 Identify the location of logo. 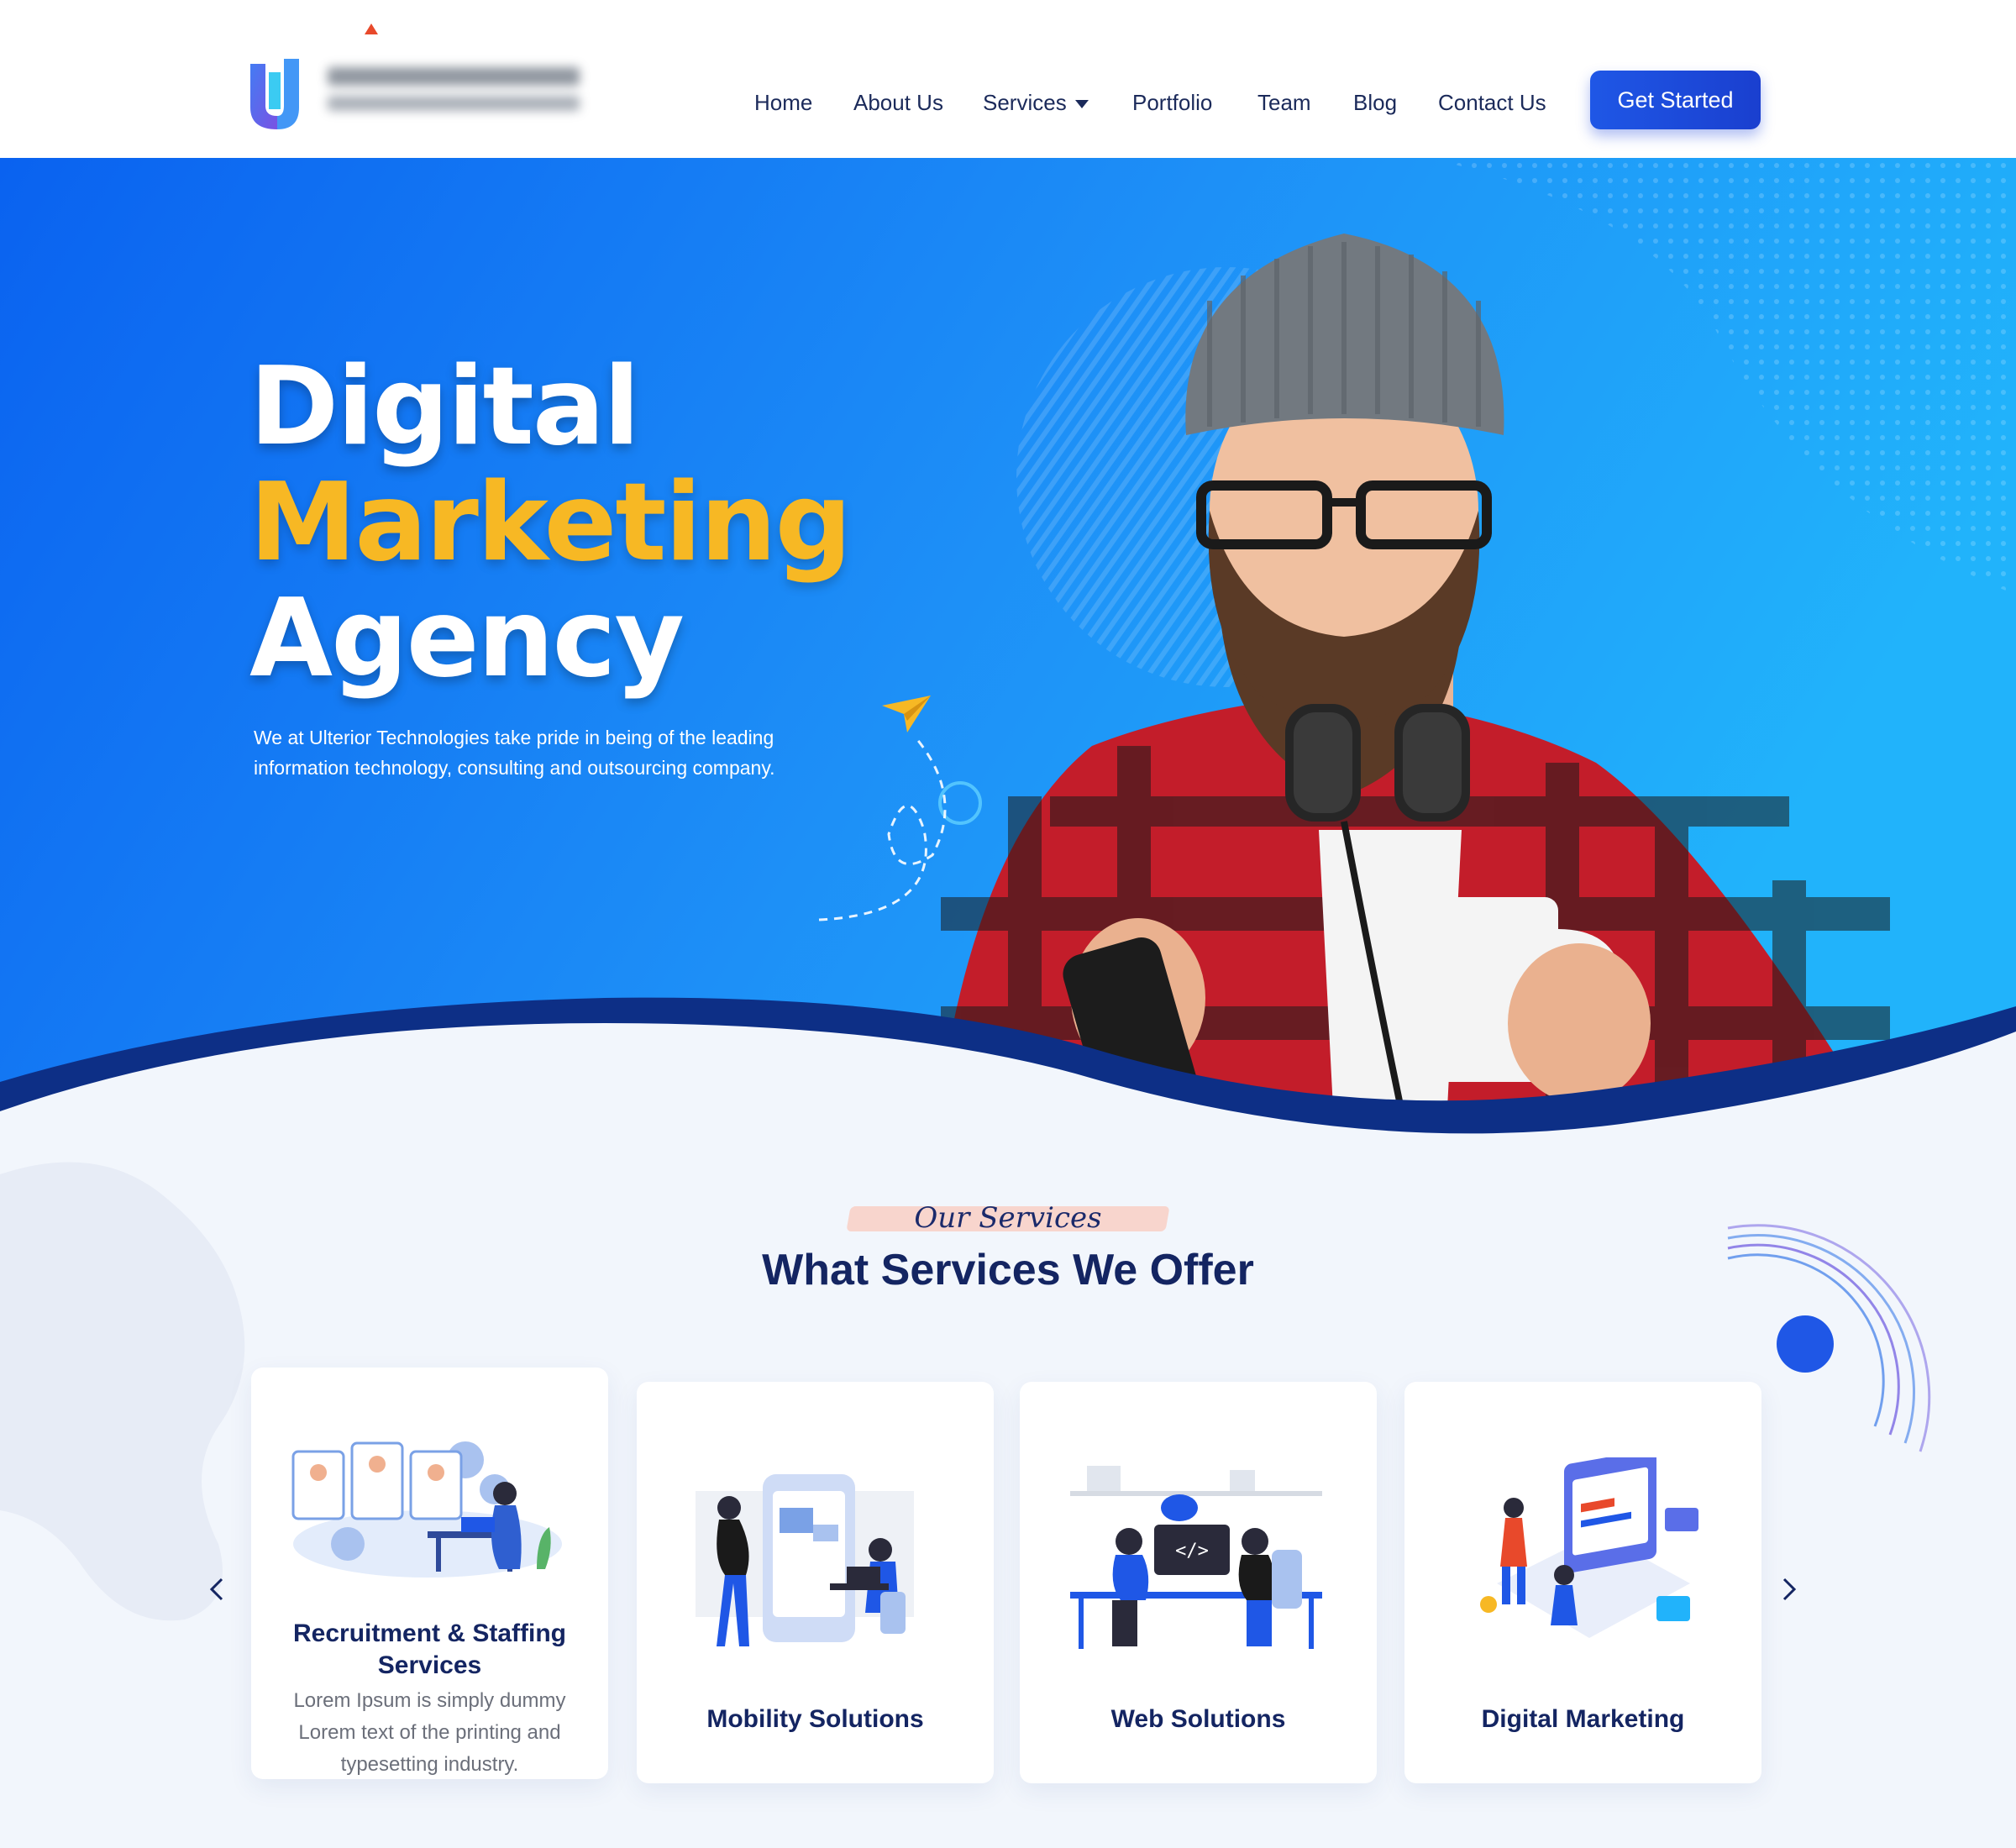
(420, 95).